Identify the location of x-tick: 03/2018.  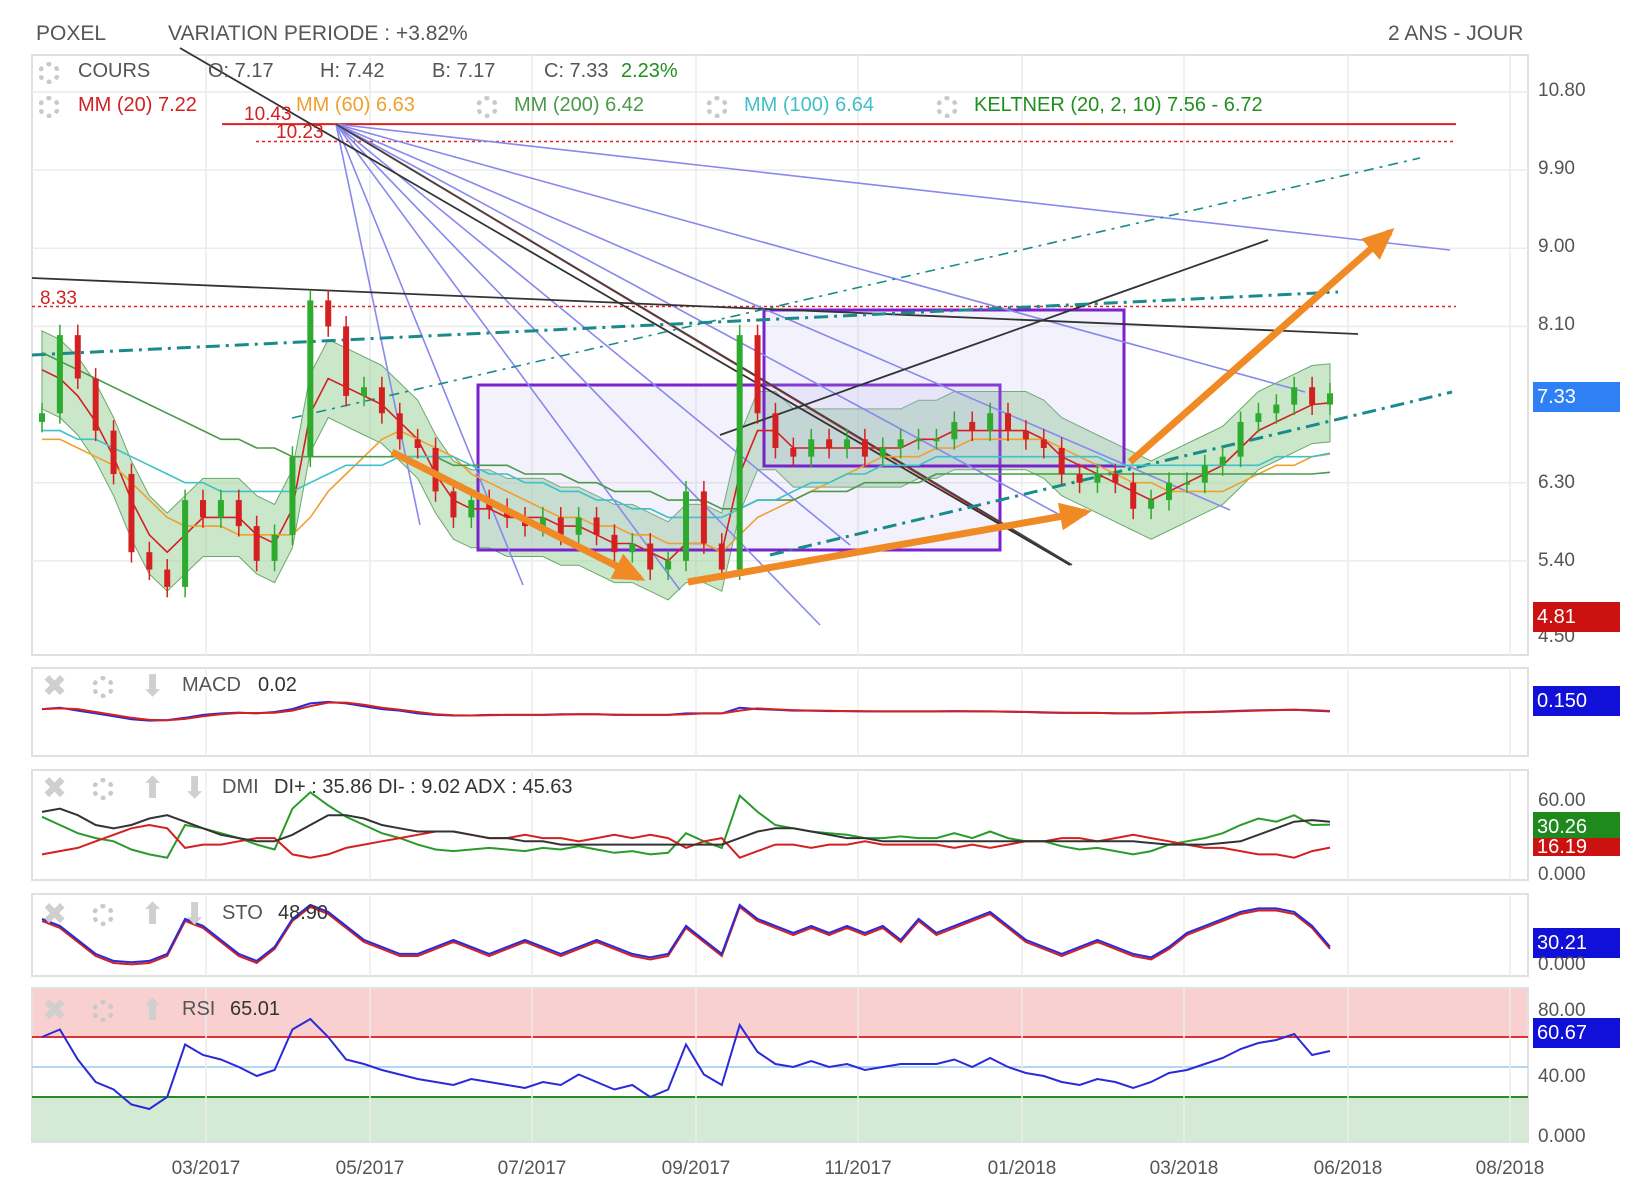
(1184, 1168).